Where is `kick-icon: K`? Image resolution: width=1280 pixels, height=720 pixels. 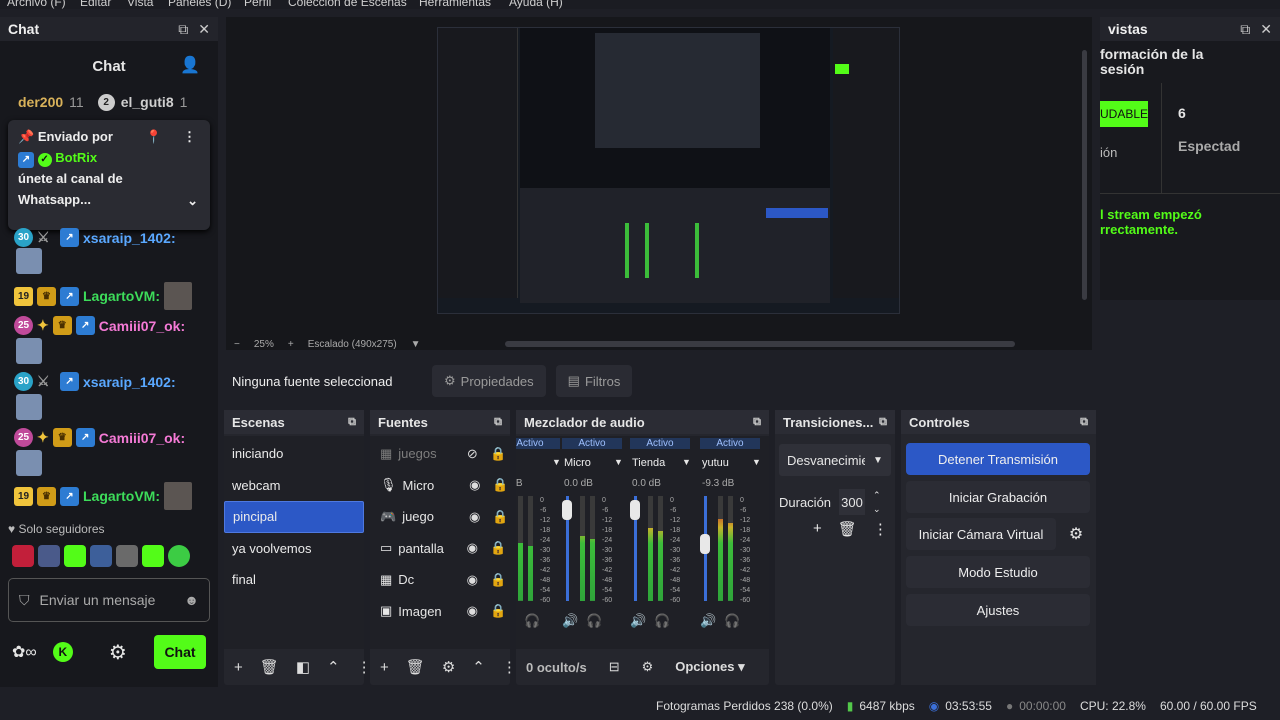
kick-icon: K is located at coordinates (62, 652).